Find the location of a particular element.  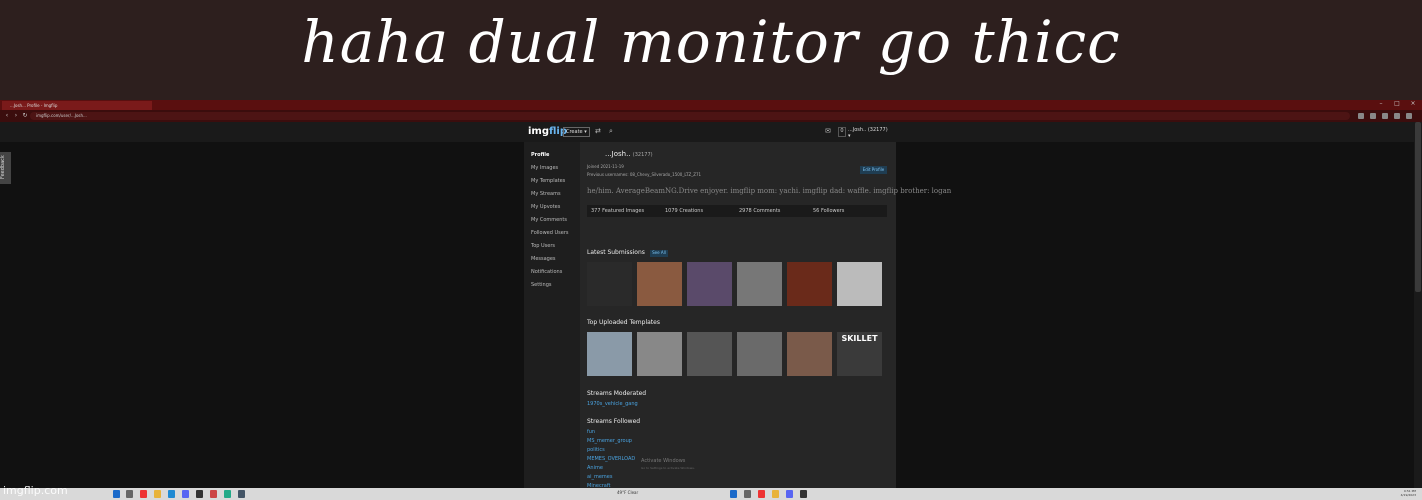

sidebar-item-my-templates: My Templates is located at coordinates (555, 181).